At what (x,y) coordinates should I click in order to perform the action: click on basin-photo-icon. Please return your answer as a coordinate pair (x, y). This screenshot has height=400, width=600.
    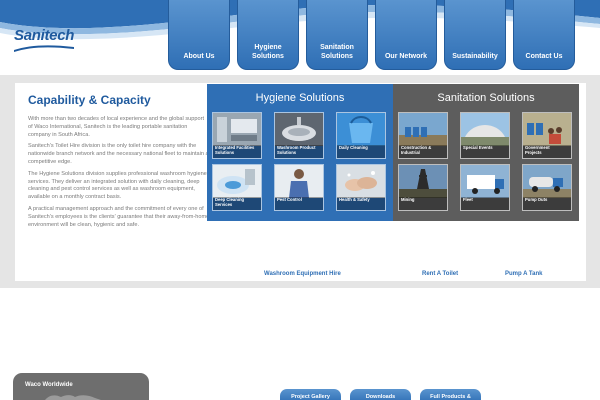
    Looking at the image, I should click on (299, 129).